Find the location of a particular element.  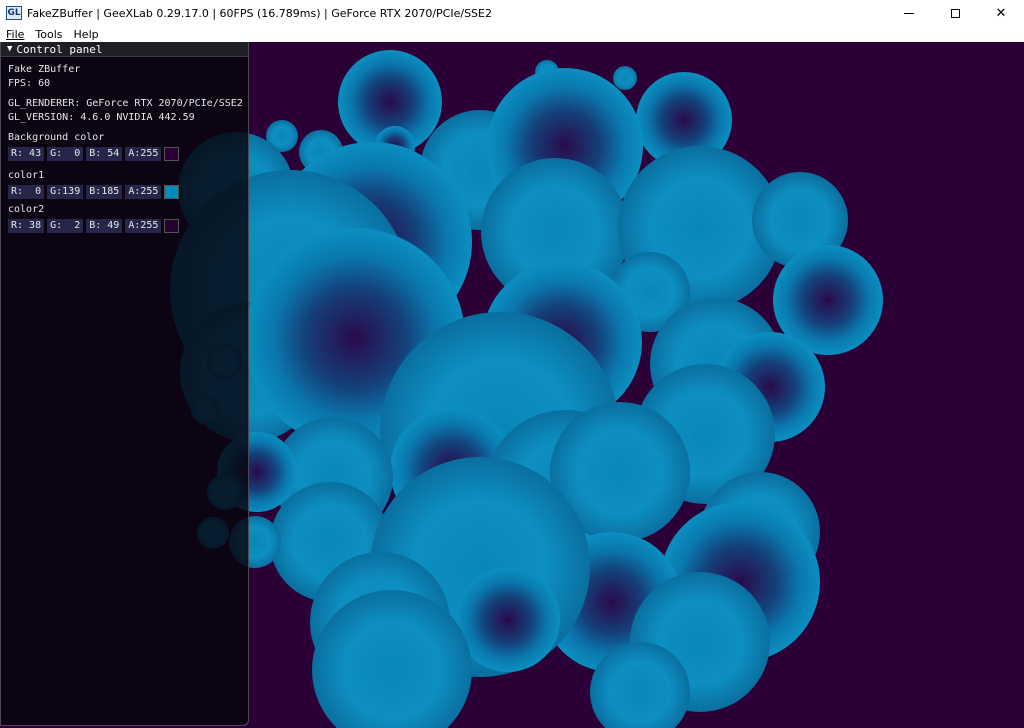

color2-r-field: R: 38 is located at coordinates (26, 226).